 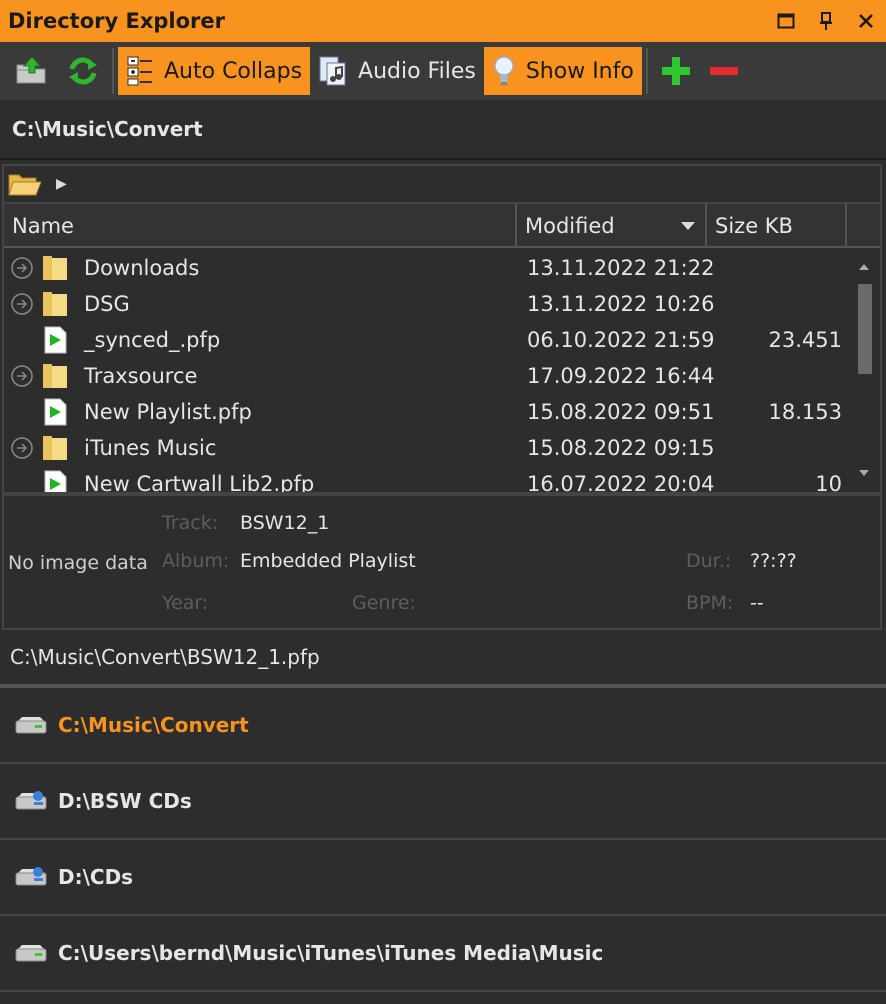 I want to click on show-info-button: Show Info, so click(x=562, y=71).